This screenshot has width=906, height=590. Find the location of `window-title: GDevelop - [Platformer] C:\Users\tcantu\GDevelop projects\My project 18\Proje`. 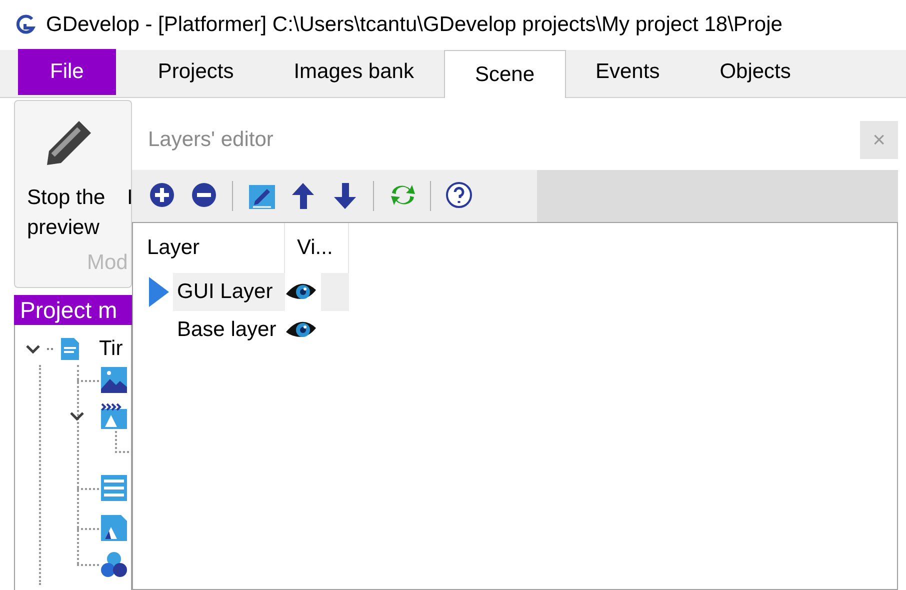

window-title: GDevelop - [Platformer] C:\Users\tcantu\GDevelop projects\My project 18\Proje is located at coordinates (414, 25).